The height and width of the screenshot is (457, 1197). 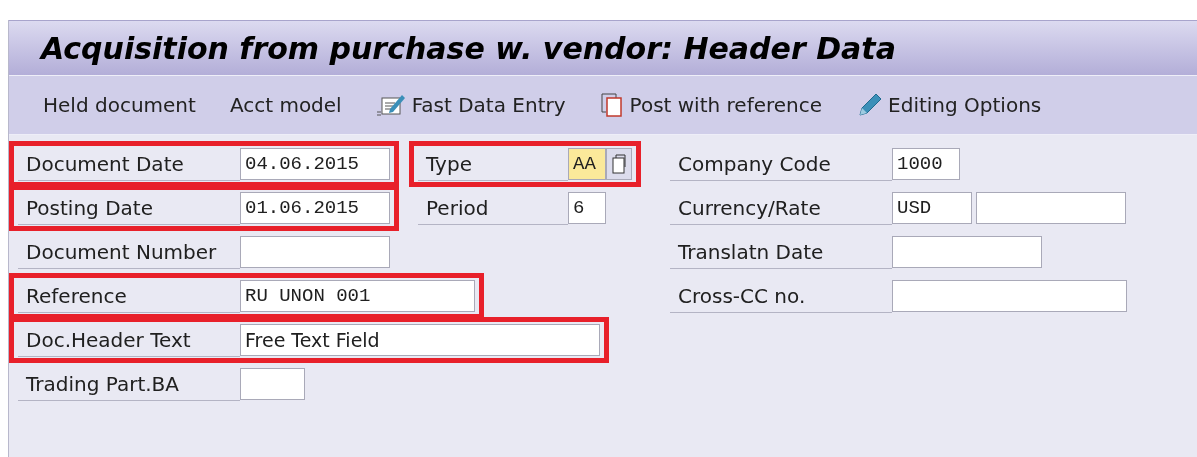 I want to click on value-help-button, so click(x=619, y=164).